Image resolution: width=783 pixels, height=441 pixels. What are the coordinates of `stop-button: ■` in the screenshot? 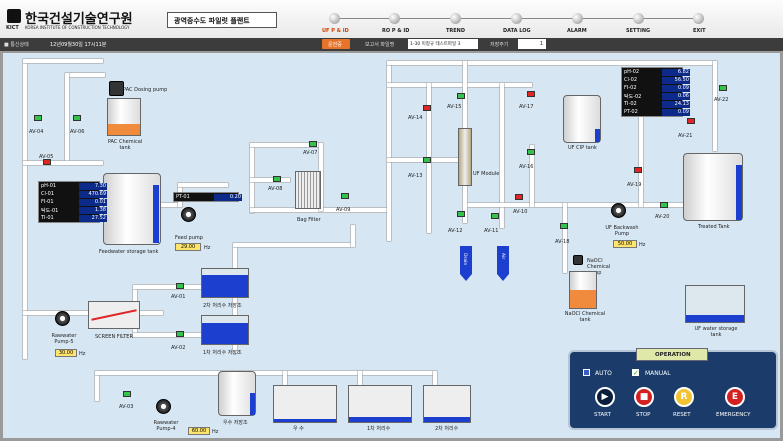 It's located at (644, 397).